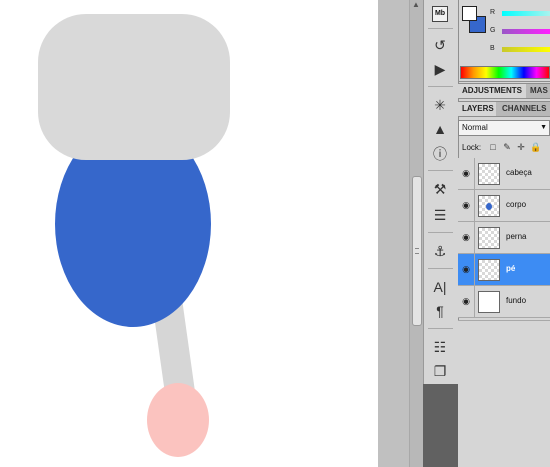 This screenshot has height=467, width=550. I want to click on histogram-icon: ▲, so click(440, 129).